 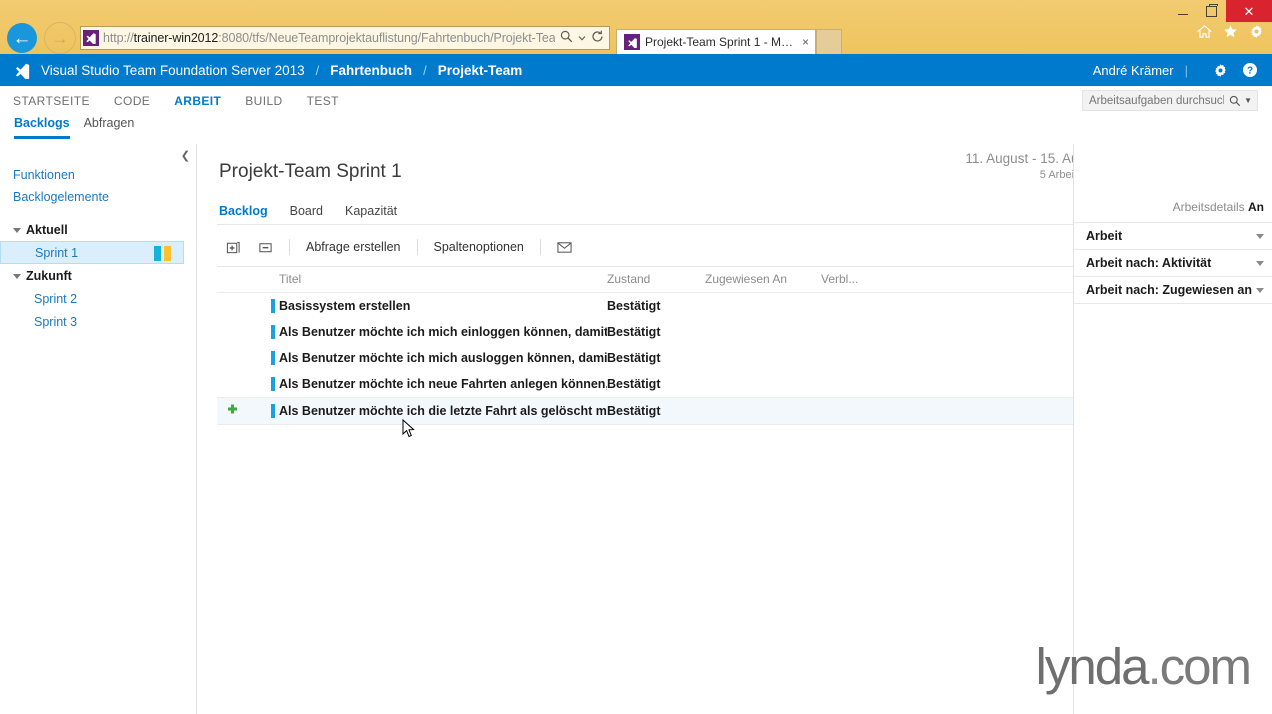 What do you see at coordinates (1155, 100) in the screenshot?
I see `search-input` at bounding box center [1155, 100].